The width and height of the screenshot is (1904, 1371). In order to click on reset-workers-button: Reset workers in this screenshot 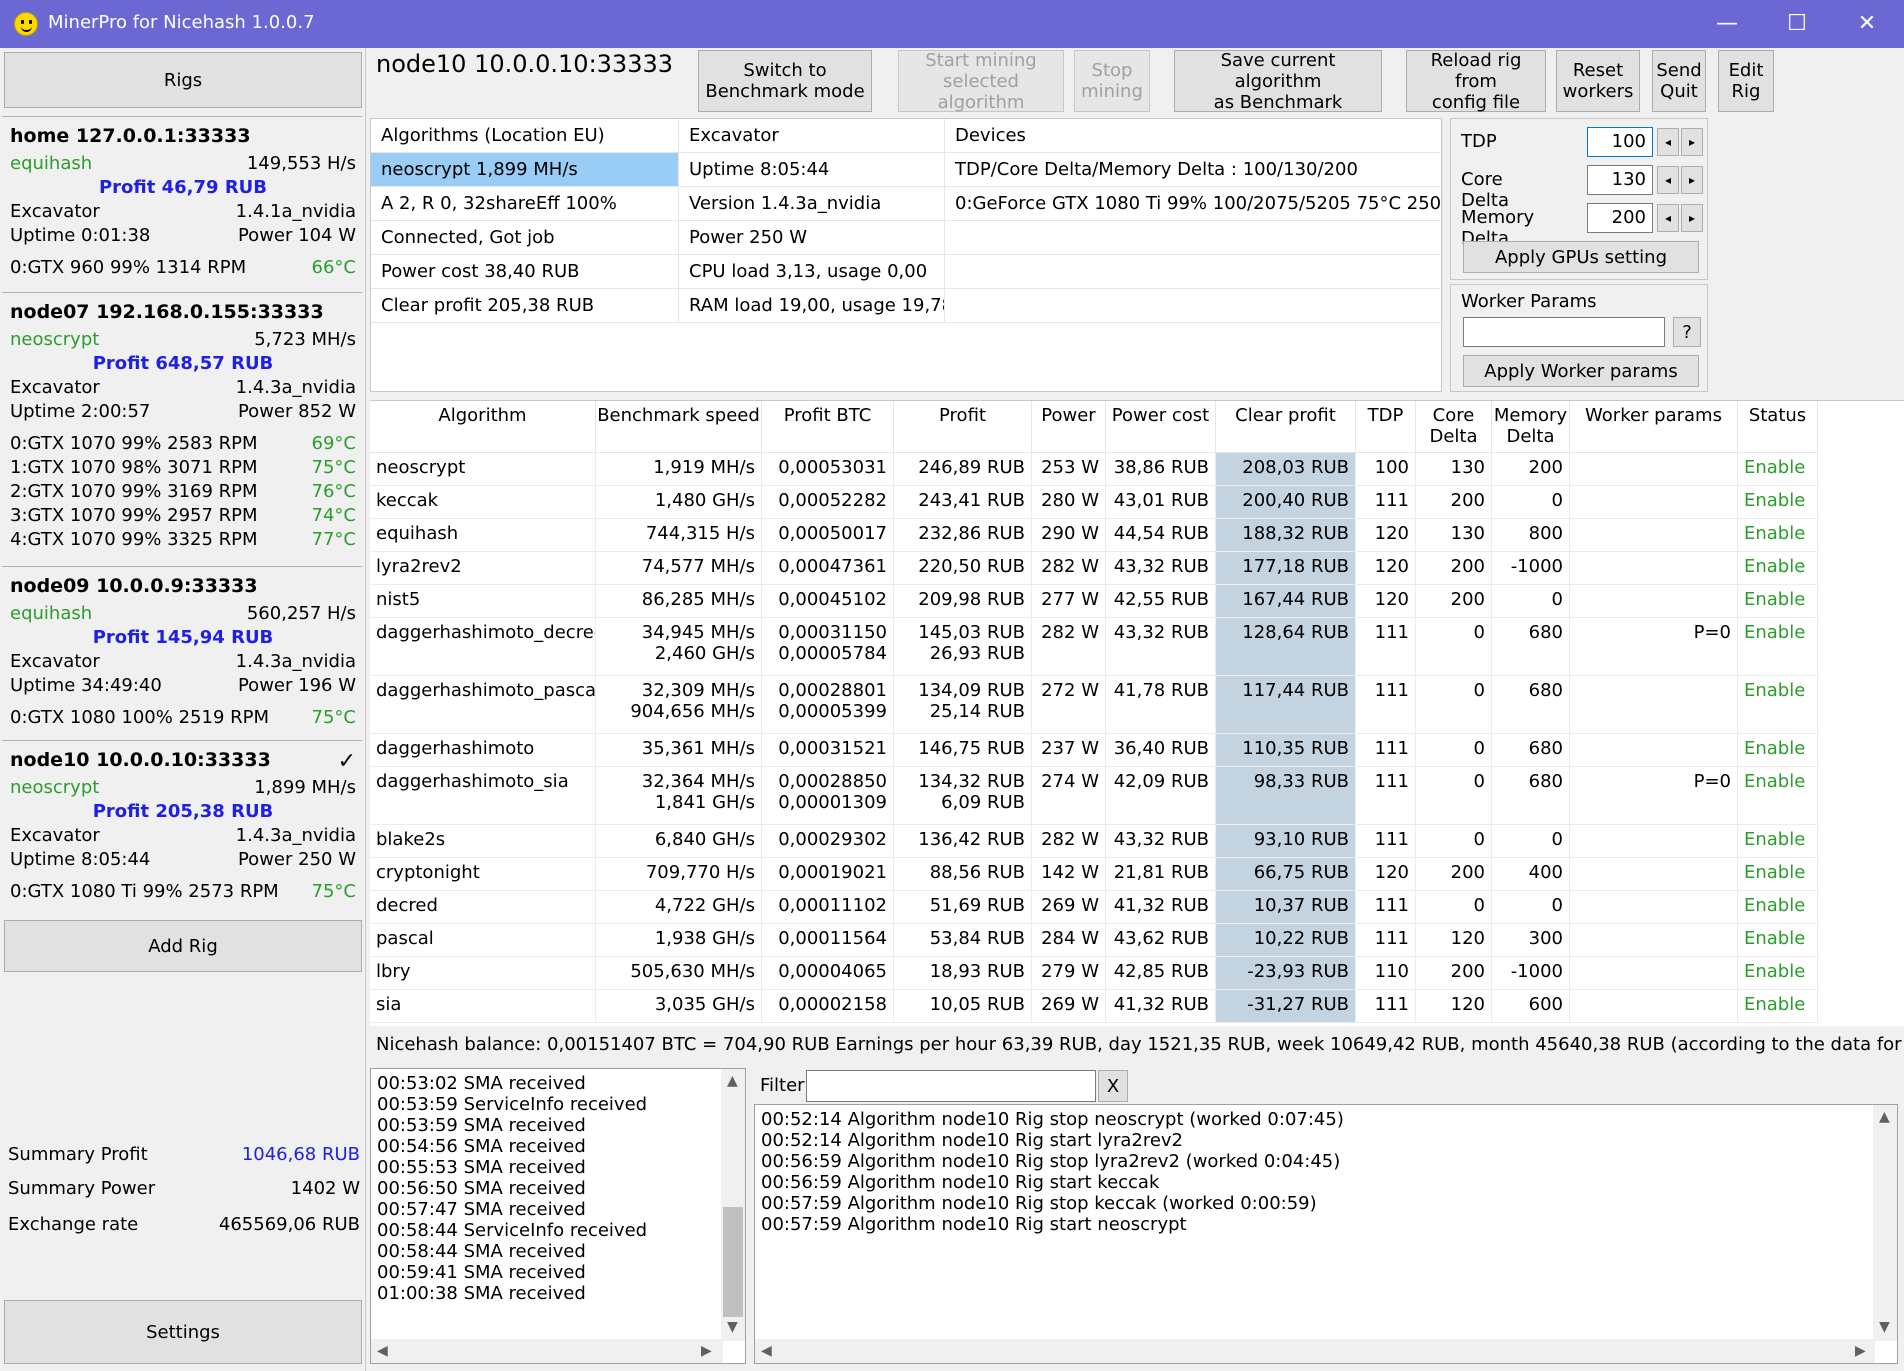, I will do `click(1598, 81)`.